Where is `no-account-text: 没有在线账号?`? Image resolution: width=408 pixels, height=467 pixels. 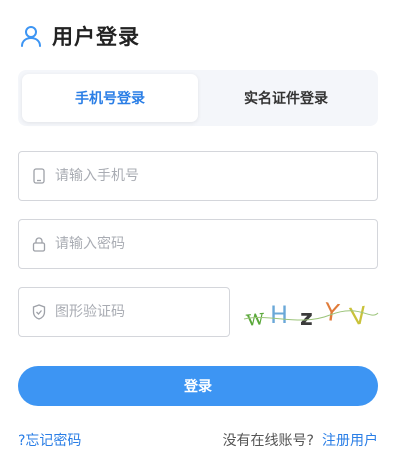 no-account-text: 没有在线账号? is located at coordinates (268, 441).